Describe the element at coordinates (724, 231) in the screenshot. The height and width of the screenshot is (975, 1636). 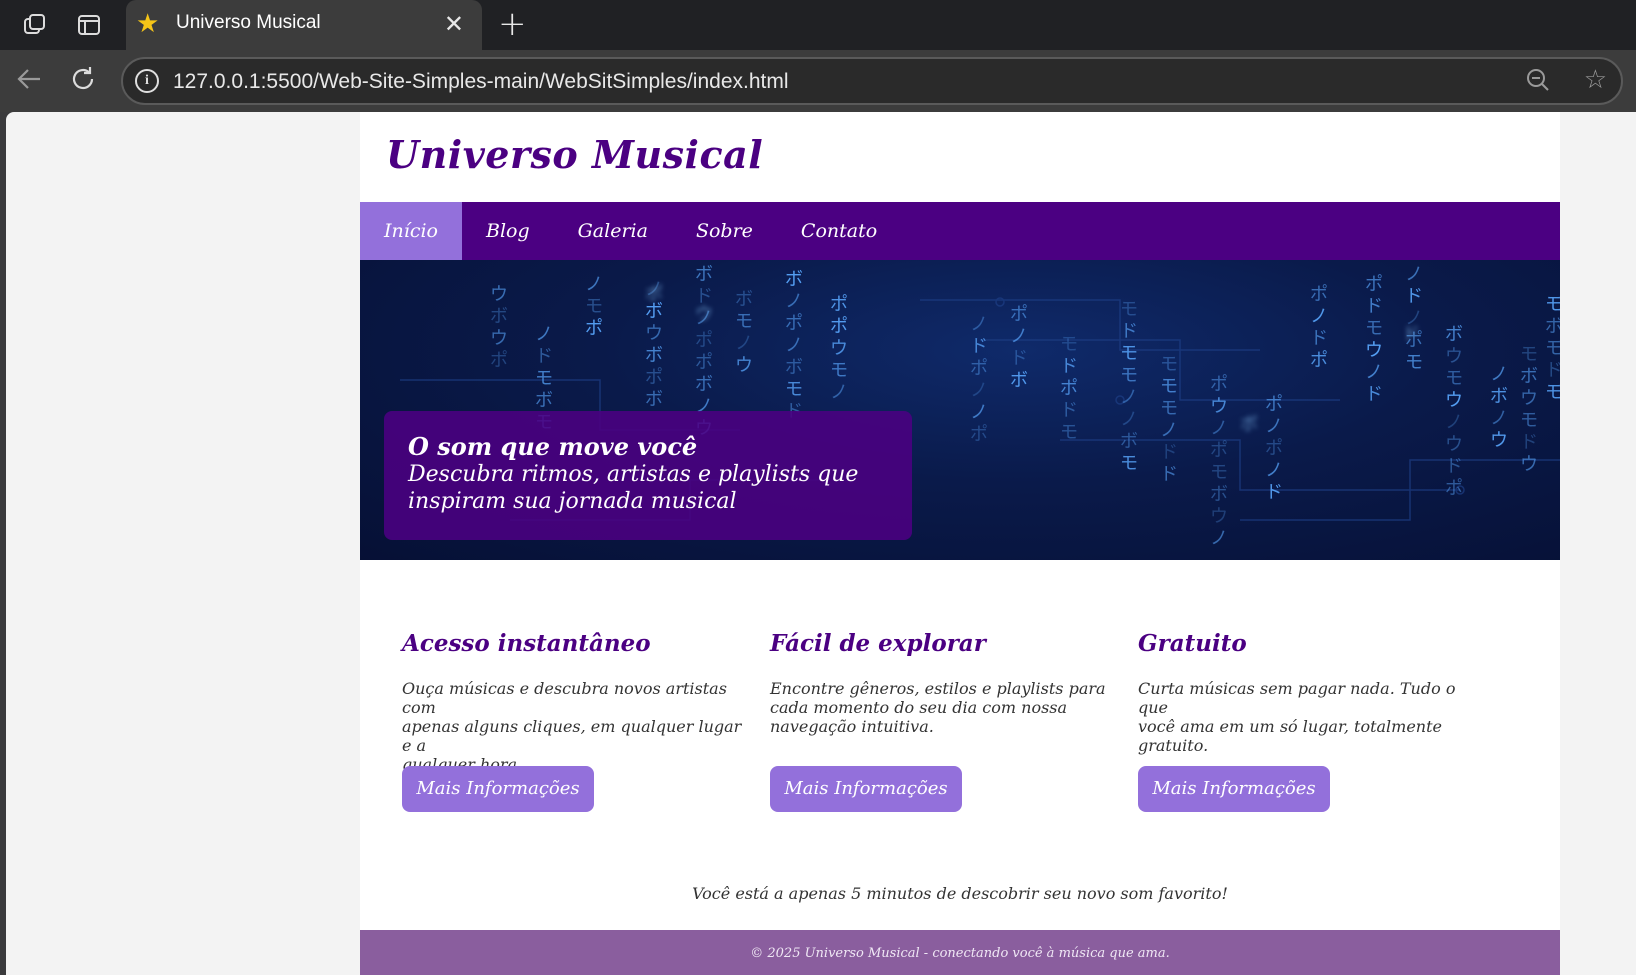
I see `nav-item-sobre: Sobre` at that location.